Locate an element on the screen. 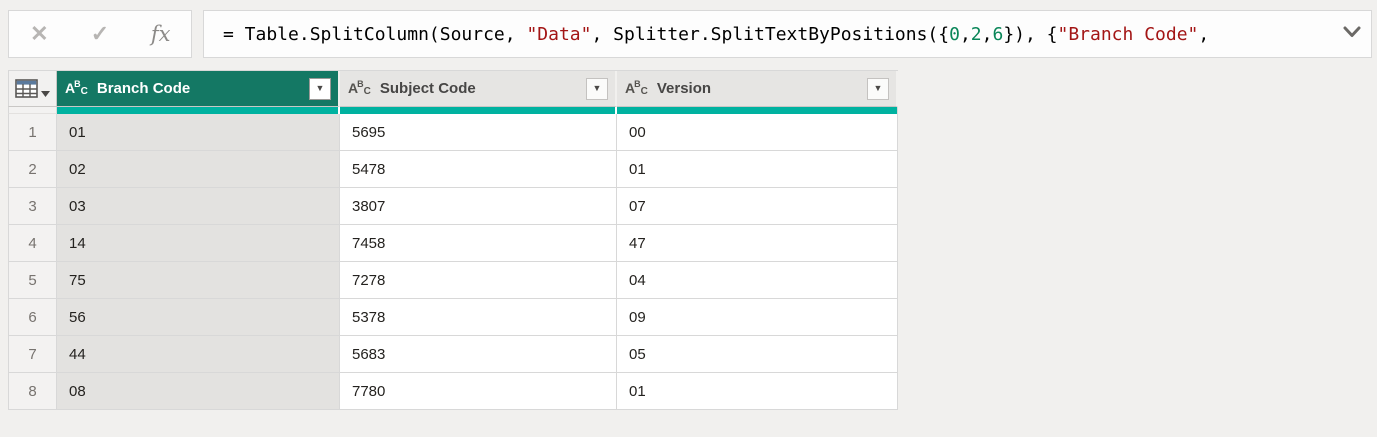  formula-token: "Branch Code" is located at coordinates (1128, 34).